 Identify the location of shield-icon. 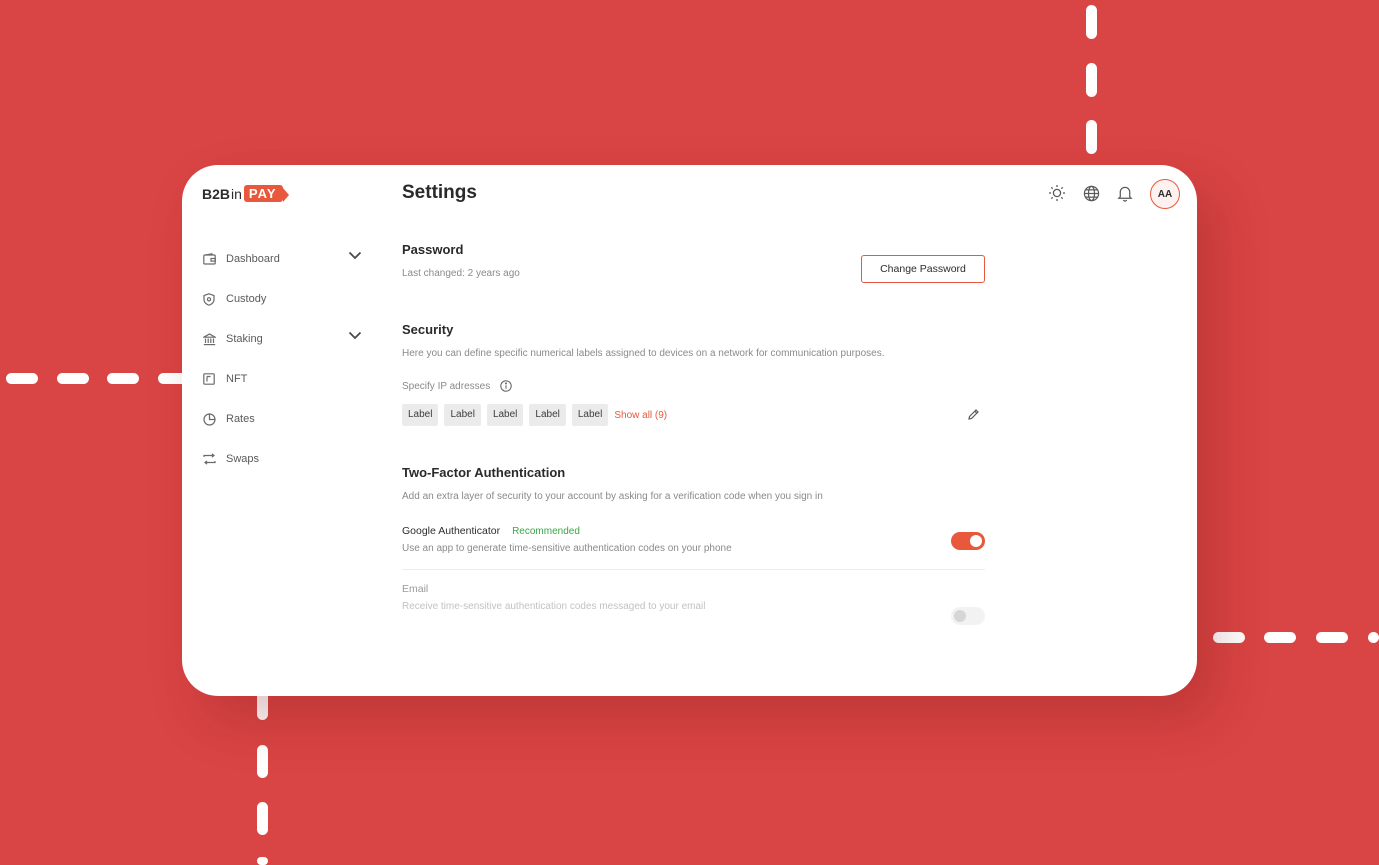
(209, 299).